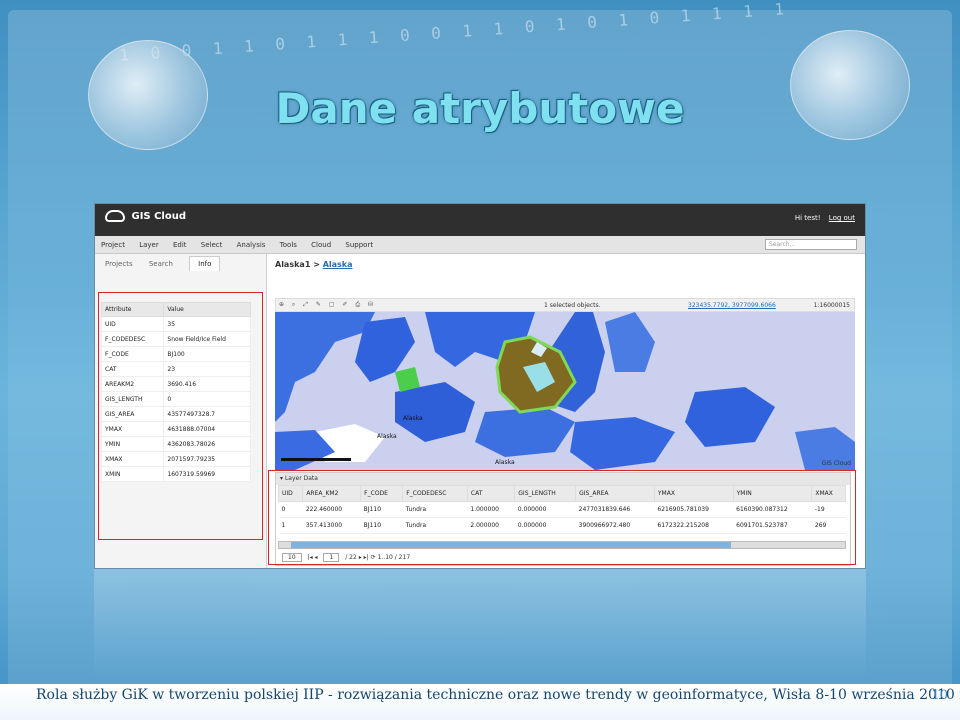 This screenshot has height=720, width=960. I want to click on menu-project: Project, so click(113, 245).